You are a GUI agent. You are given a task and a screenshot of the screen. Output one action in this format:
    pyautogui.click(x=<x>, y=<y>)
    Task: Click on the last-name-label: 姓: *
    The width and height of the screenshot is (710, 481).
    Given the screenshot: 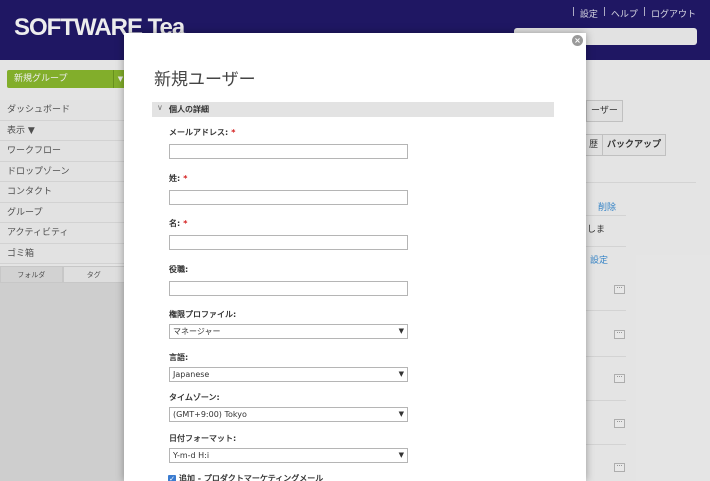 What is the action you would take?
    pyautogui.click(x=178, y=178)
    